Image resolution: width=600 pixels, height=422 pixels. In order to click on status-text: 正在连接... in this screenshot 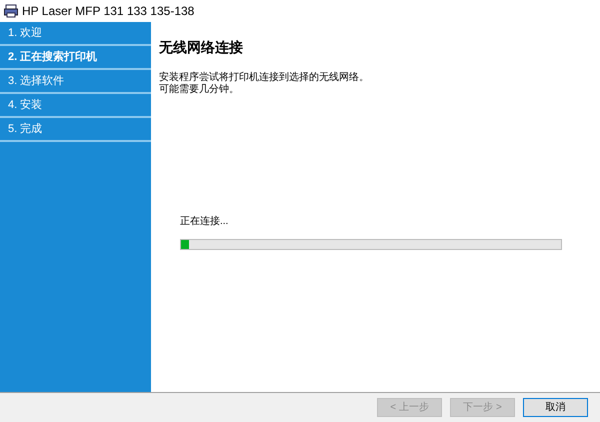, I will do `click(205, 221)`.